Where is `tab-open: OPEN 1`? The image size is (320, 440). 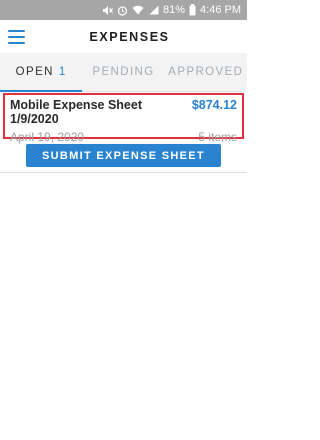
tab-open: OPEN 1 is located at coordinates (41, 72).